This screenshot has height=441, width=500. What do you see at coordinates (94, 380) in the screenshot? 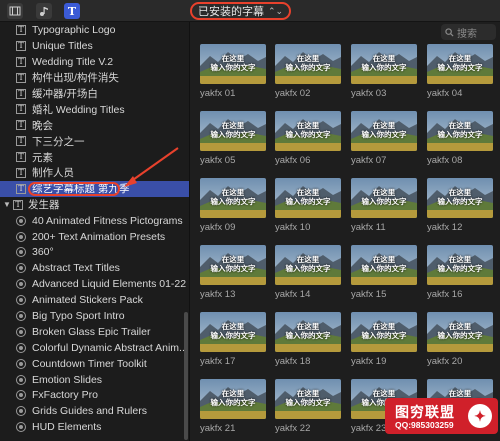
I see `sidebar-item: Emotion Slides` at bounding box center [94, 380].